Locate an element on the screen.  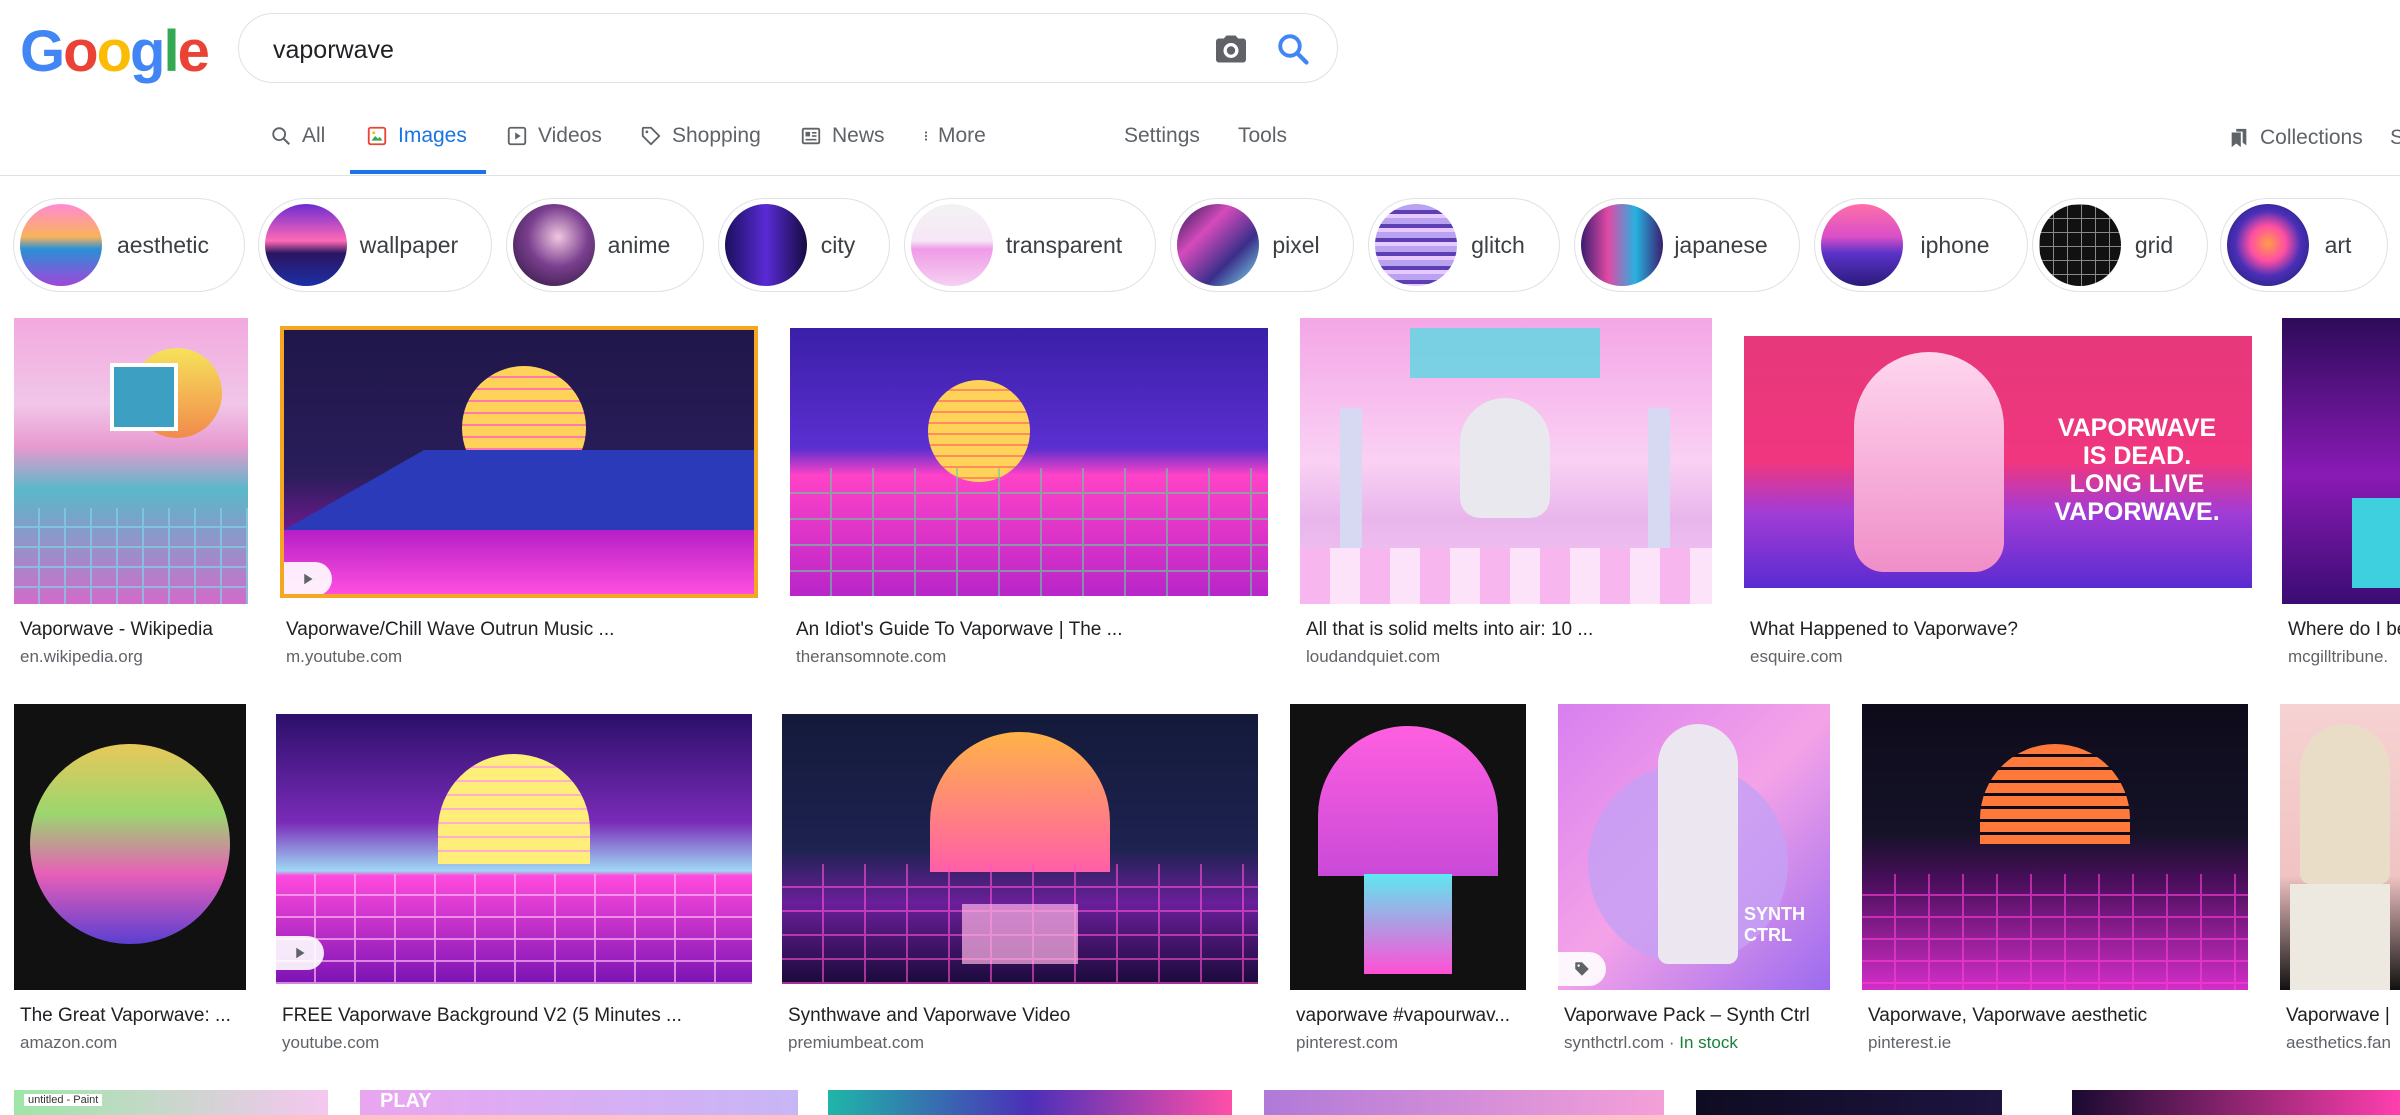
image-text-line: VAPORWAVE is located at coordinates (2137, 428).